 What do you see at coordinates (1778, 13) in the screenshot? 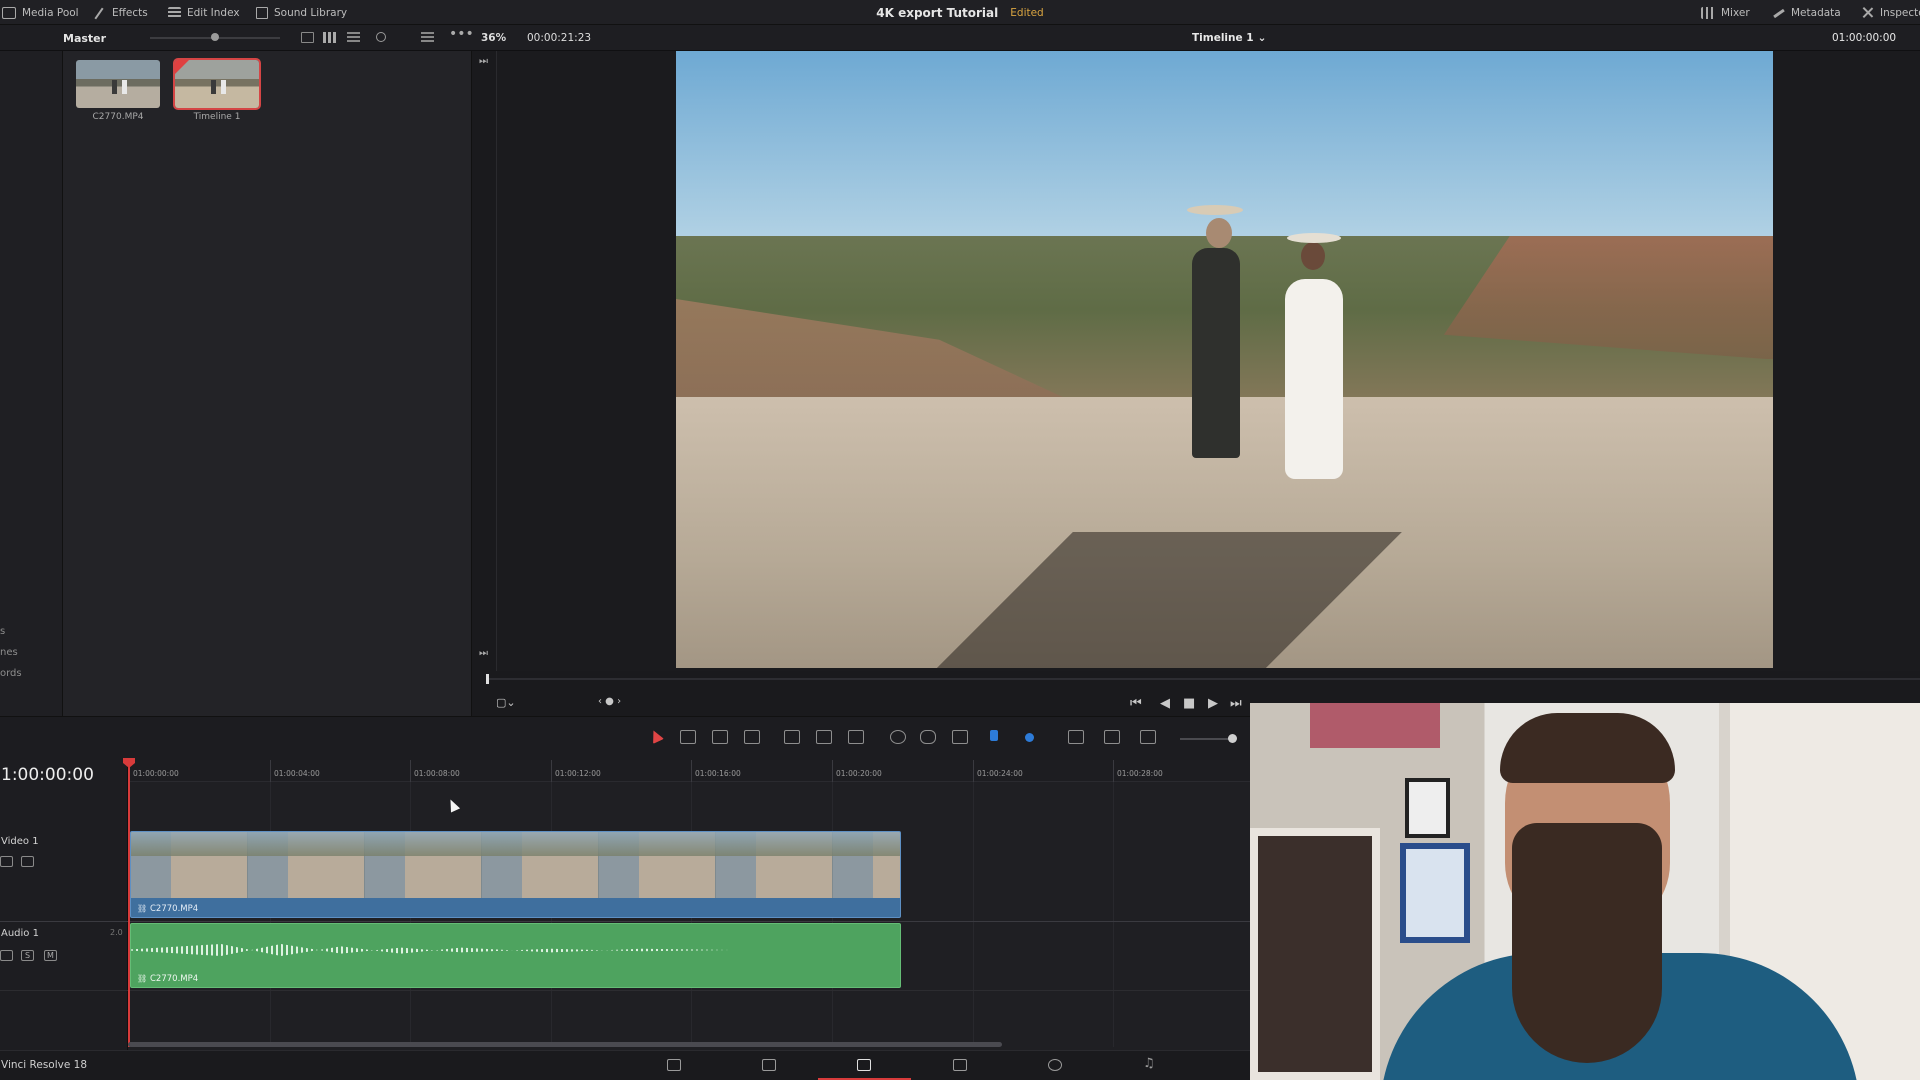
I see `metadata-icon` at bounding box center [1778, 13].